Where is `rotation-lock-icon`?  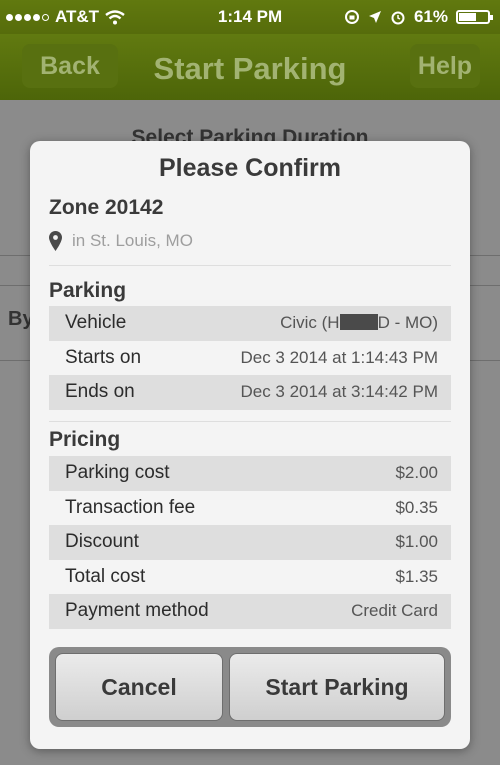 rotation-lock-icon is located at coordinates (351, 17).